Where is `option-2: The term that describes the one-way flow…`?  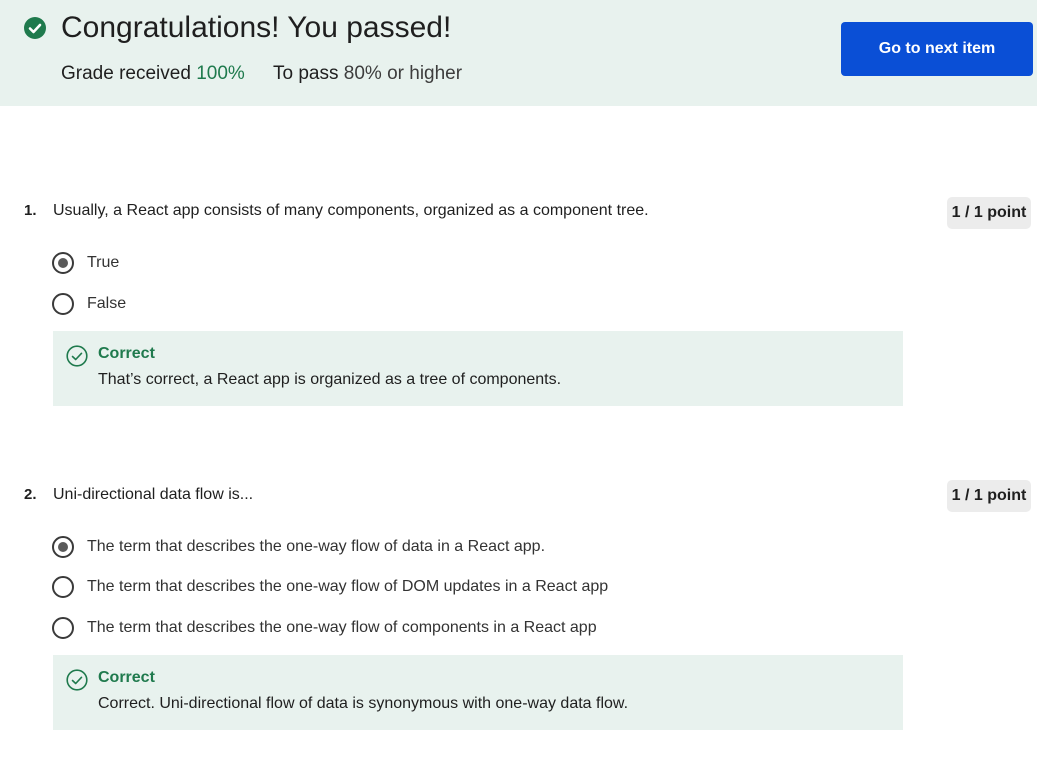
option-2: The term that describes the one-way flow… is located at coordinates (330, 587).